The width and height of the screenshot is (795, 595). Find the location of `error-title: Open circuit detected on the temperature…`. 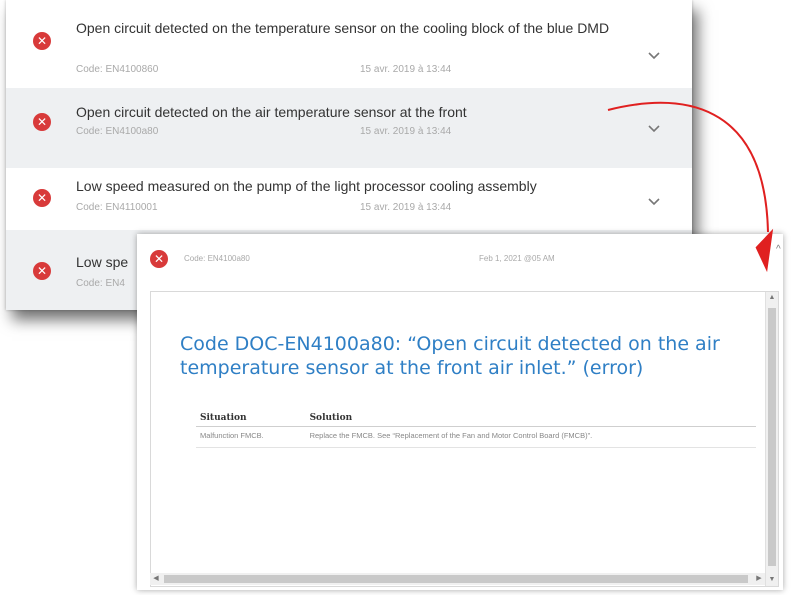

error-title: Open circuit detected on the temperature… is located at coordinates (343, 28).